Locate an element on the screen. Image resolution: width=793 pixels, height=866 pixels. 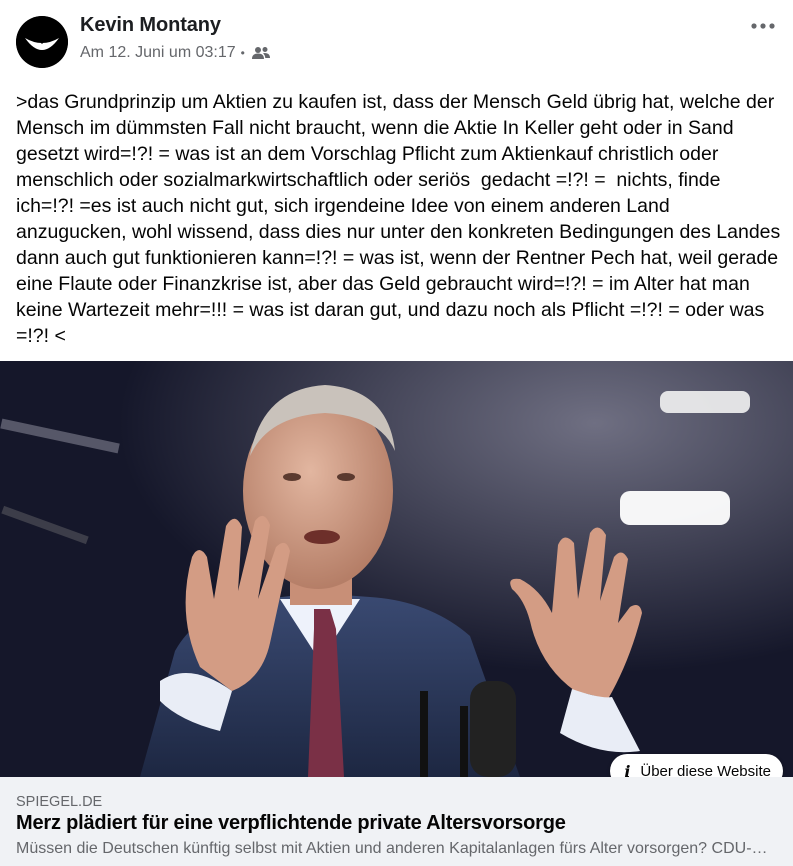
post-timestamp: Am 12. Juni um 03:17 is located at coordinates (158, 53).